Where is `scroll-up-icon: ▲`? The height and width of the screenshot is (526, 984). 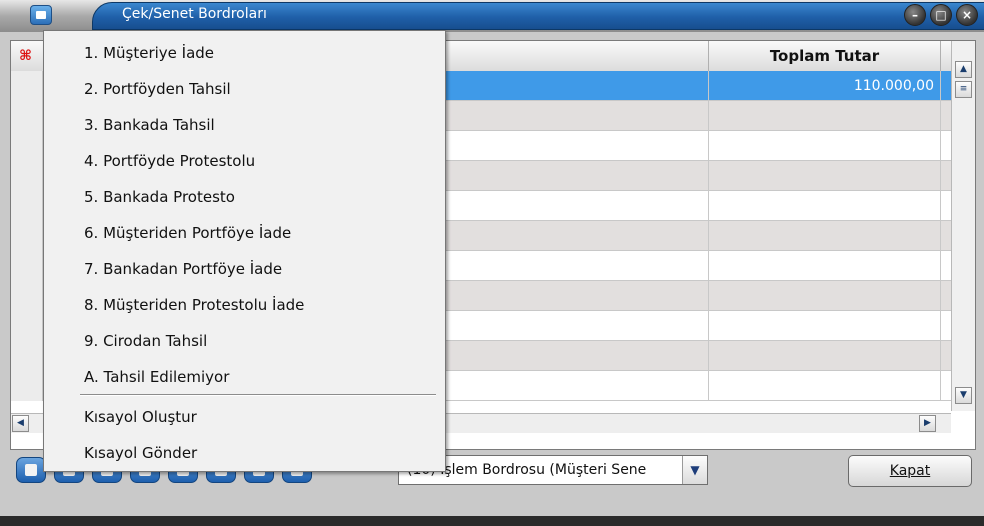 scroll-up-icon: ▲ is located at coordinates (963, 69).